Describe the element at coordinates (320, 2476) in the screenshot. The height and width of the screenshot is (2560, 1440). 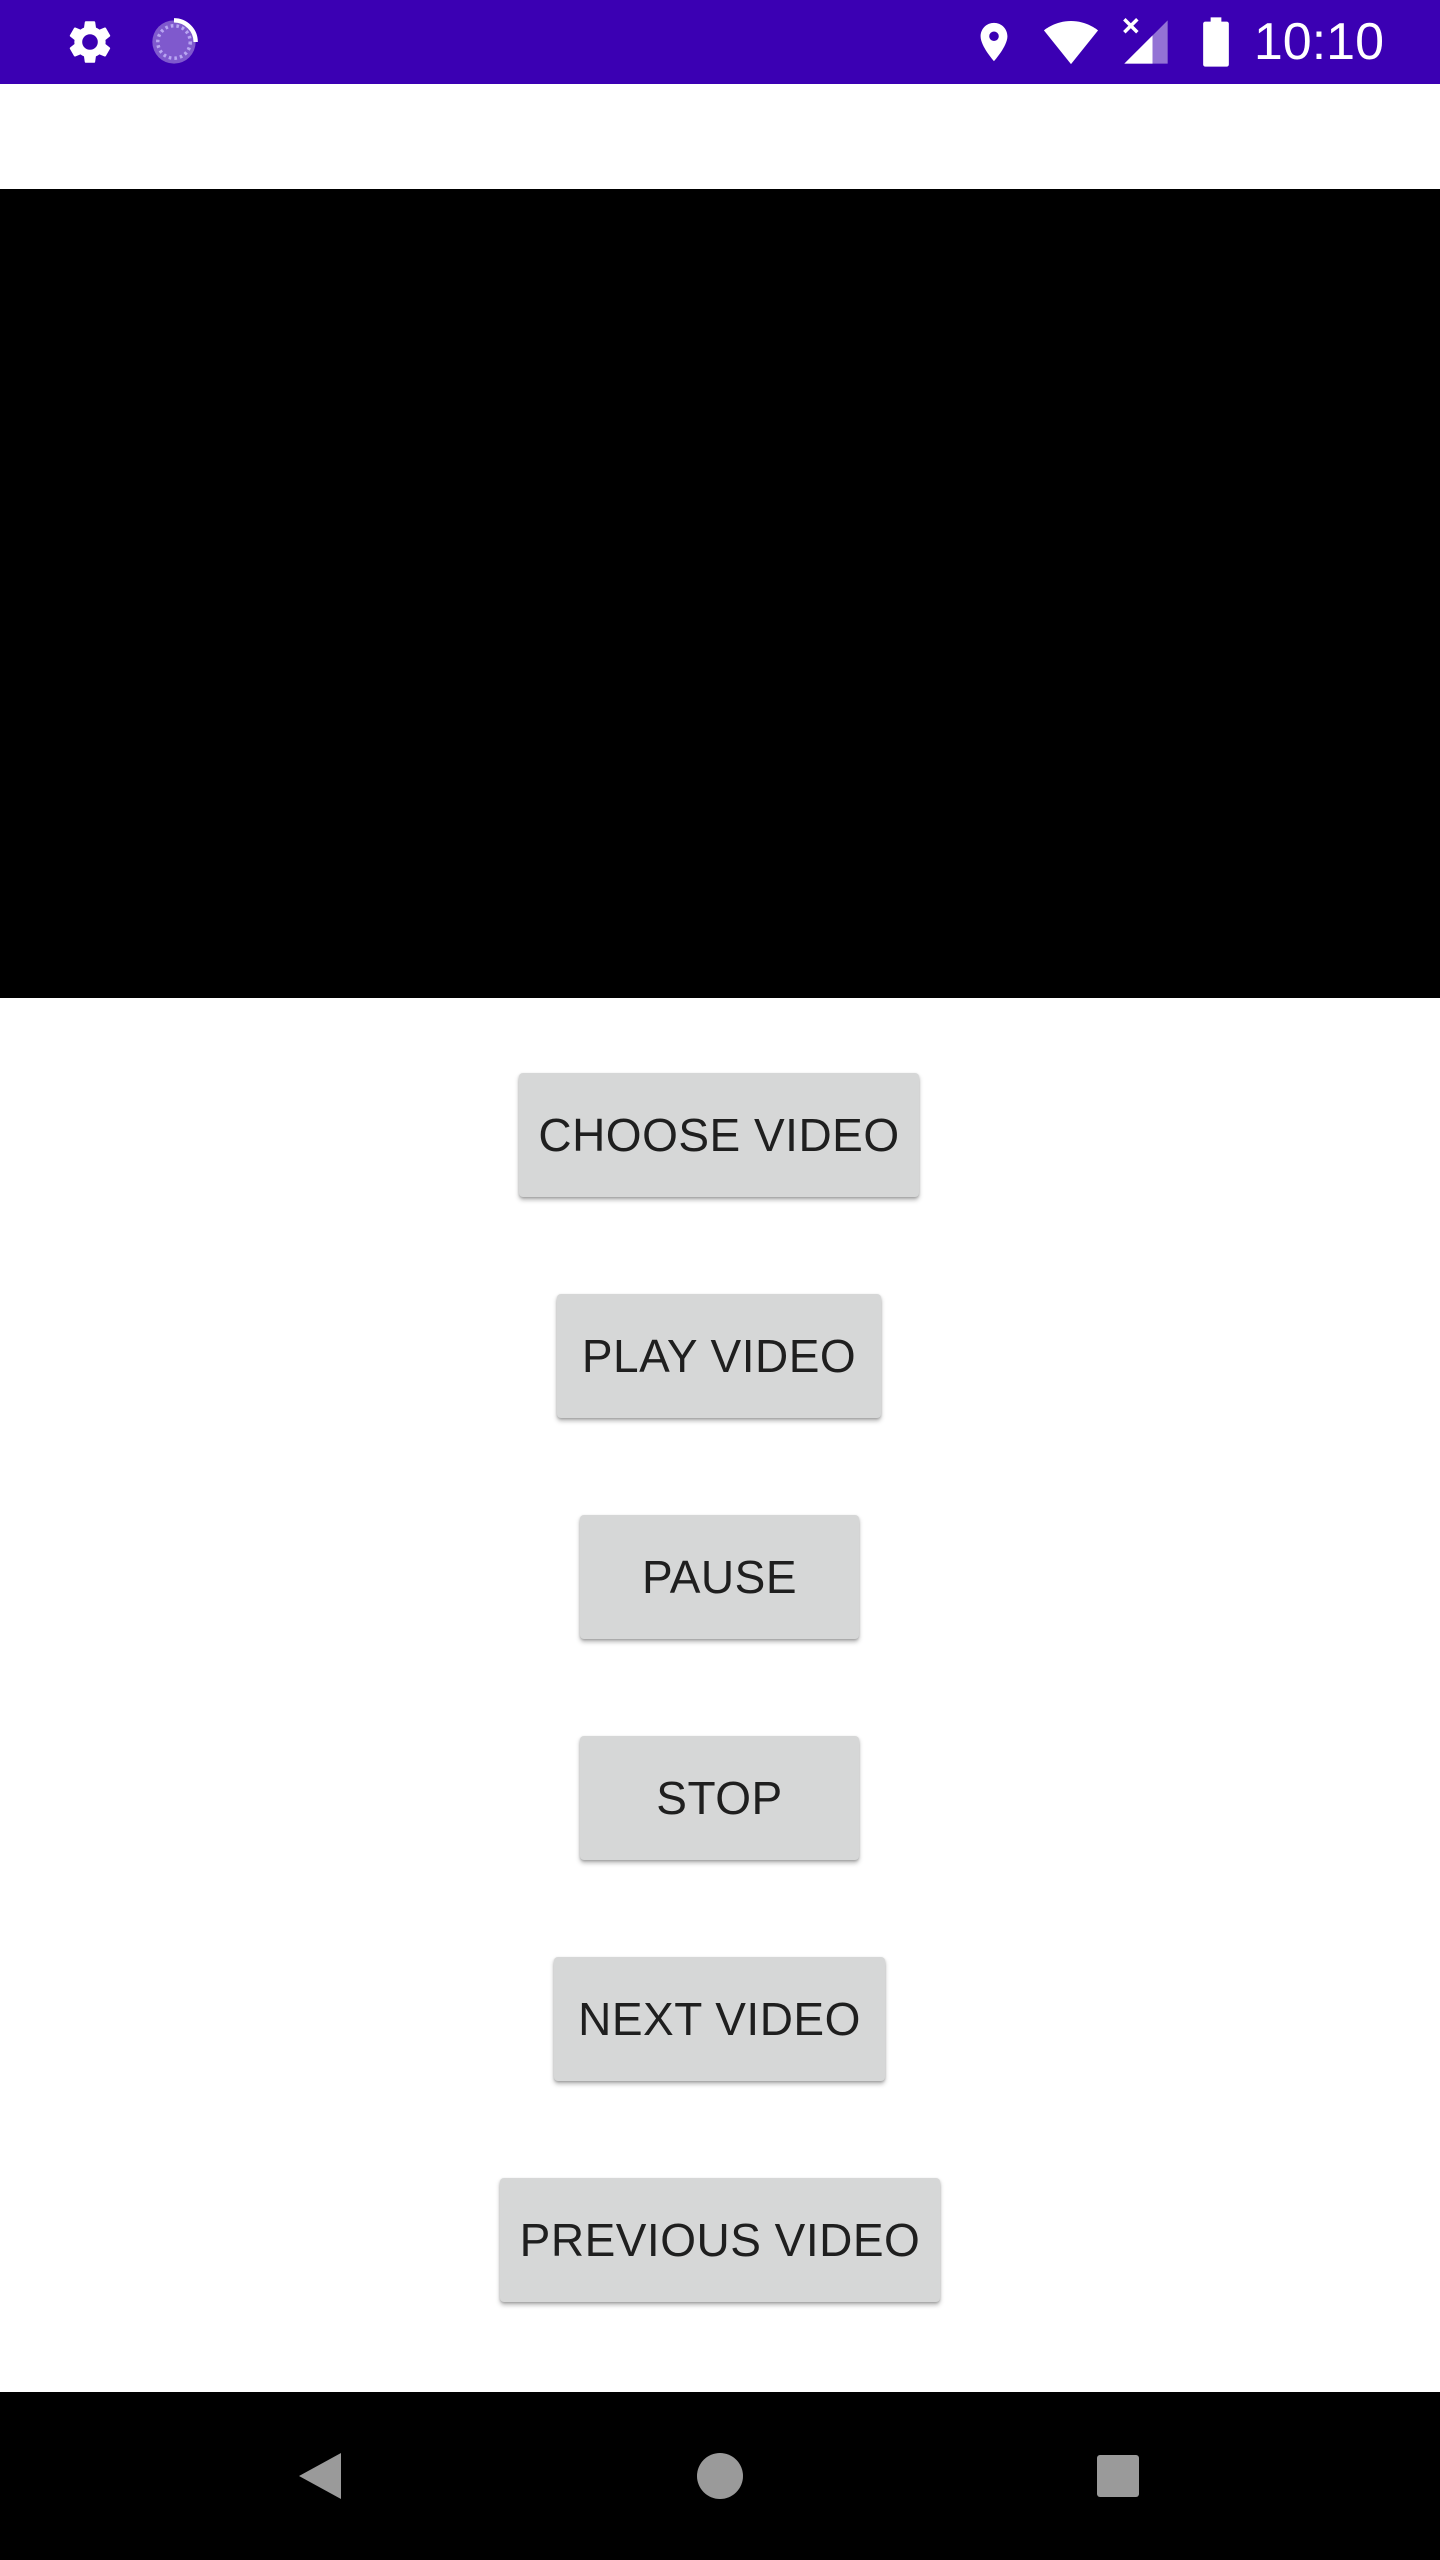
I see `back-icon` at that location.